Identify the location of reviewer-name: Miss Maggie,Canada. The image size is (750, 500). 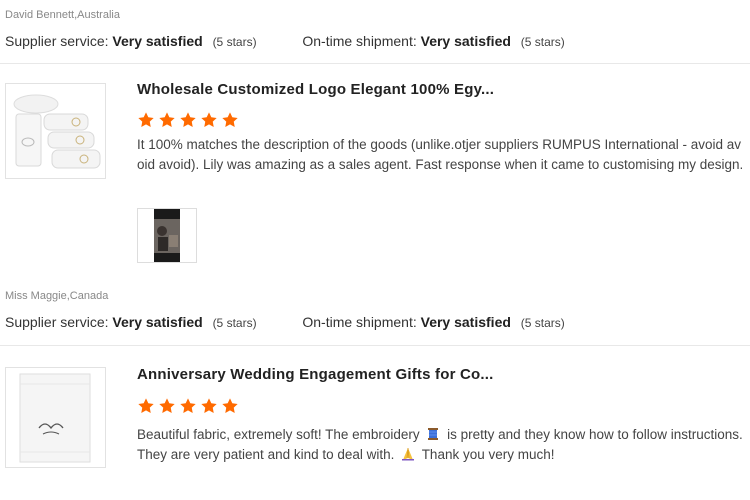
(57, 296).